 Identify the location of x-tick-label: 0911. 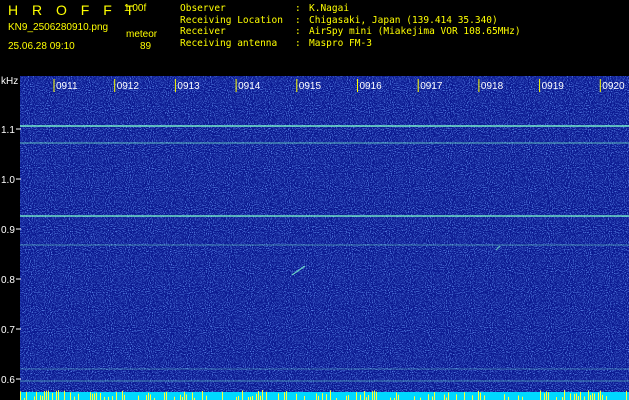
(67, 86).